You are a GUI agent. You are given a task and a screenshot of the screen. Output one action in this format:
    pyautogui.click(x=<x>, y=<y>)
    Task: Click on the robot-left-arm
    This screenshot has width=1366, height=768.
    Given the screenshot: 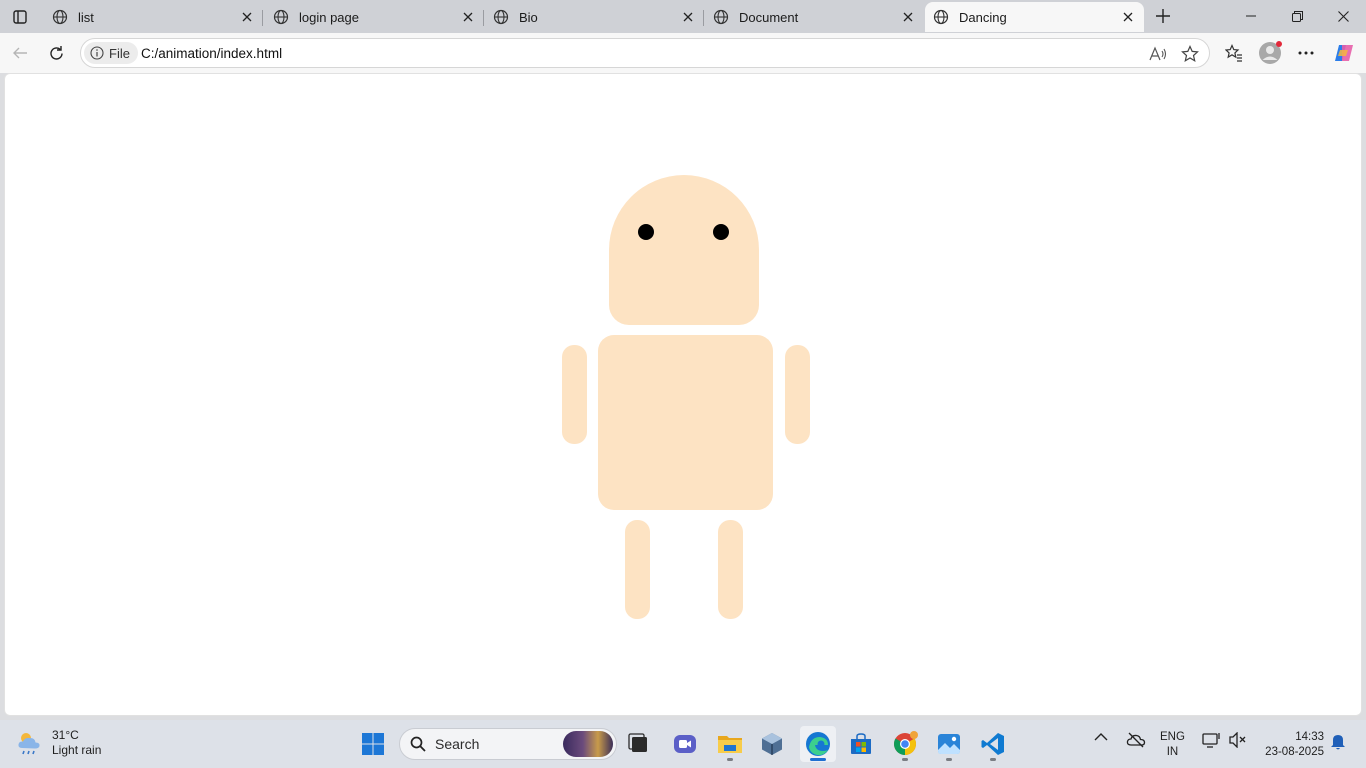 What is the action you would take?
    pyautogui.click(x=574, y=394)
    